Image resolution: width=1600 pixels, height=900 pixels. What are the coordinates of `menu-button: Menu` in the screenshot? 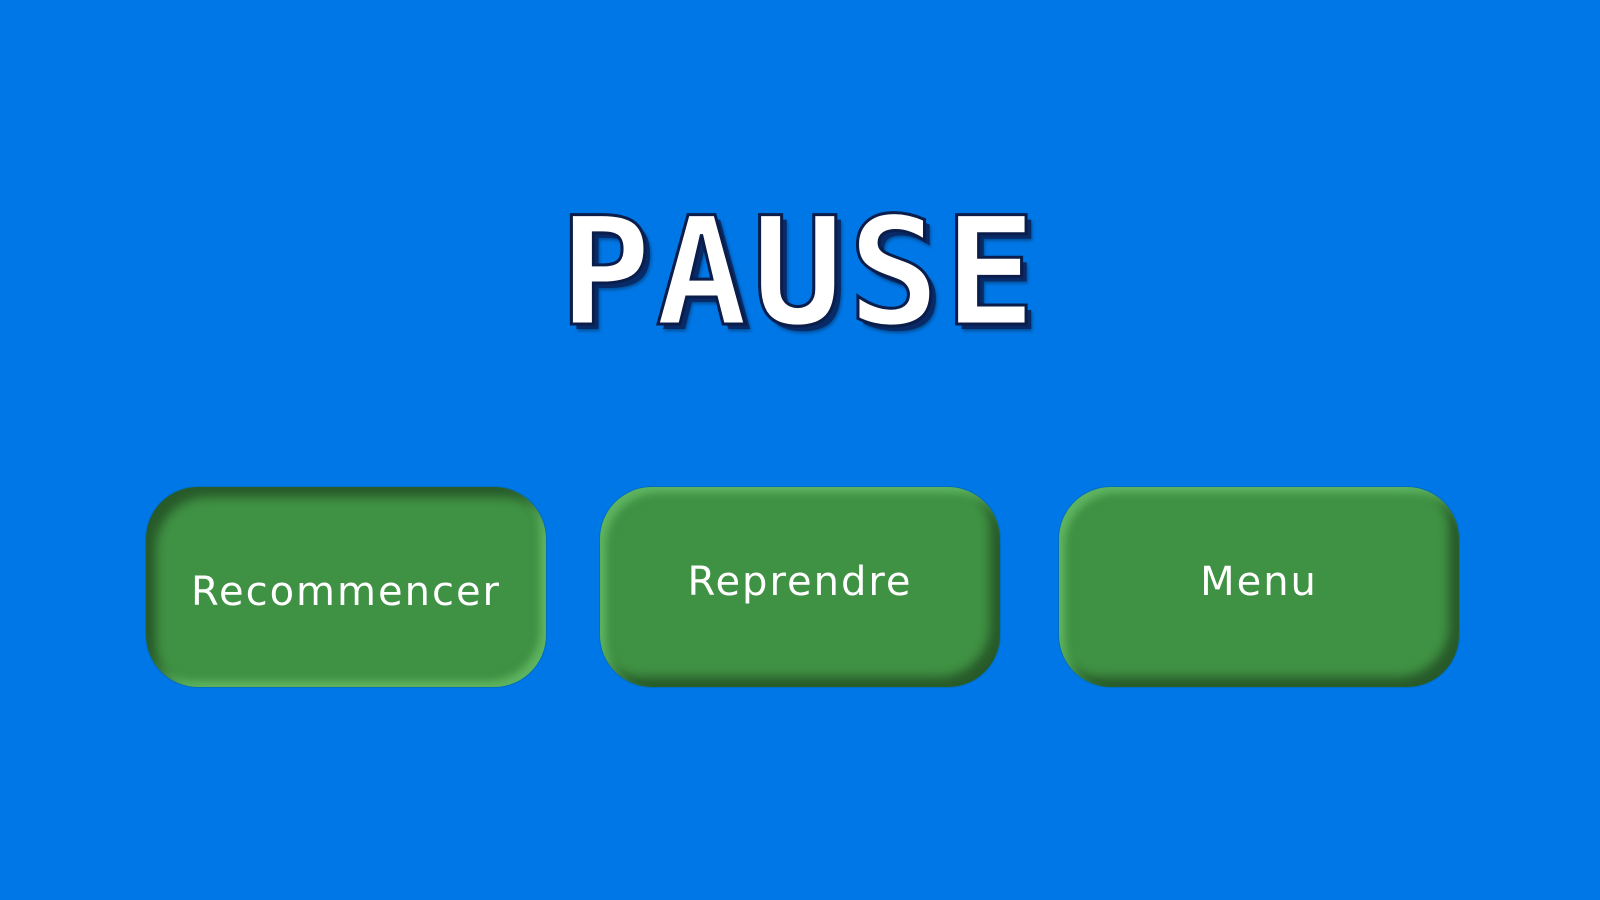 It's located at (1259, 587).